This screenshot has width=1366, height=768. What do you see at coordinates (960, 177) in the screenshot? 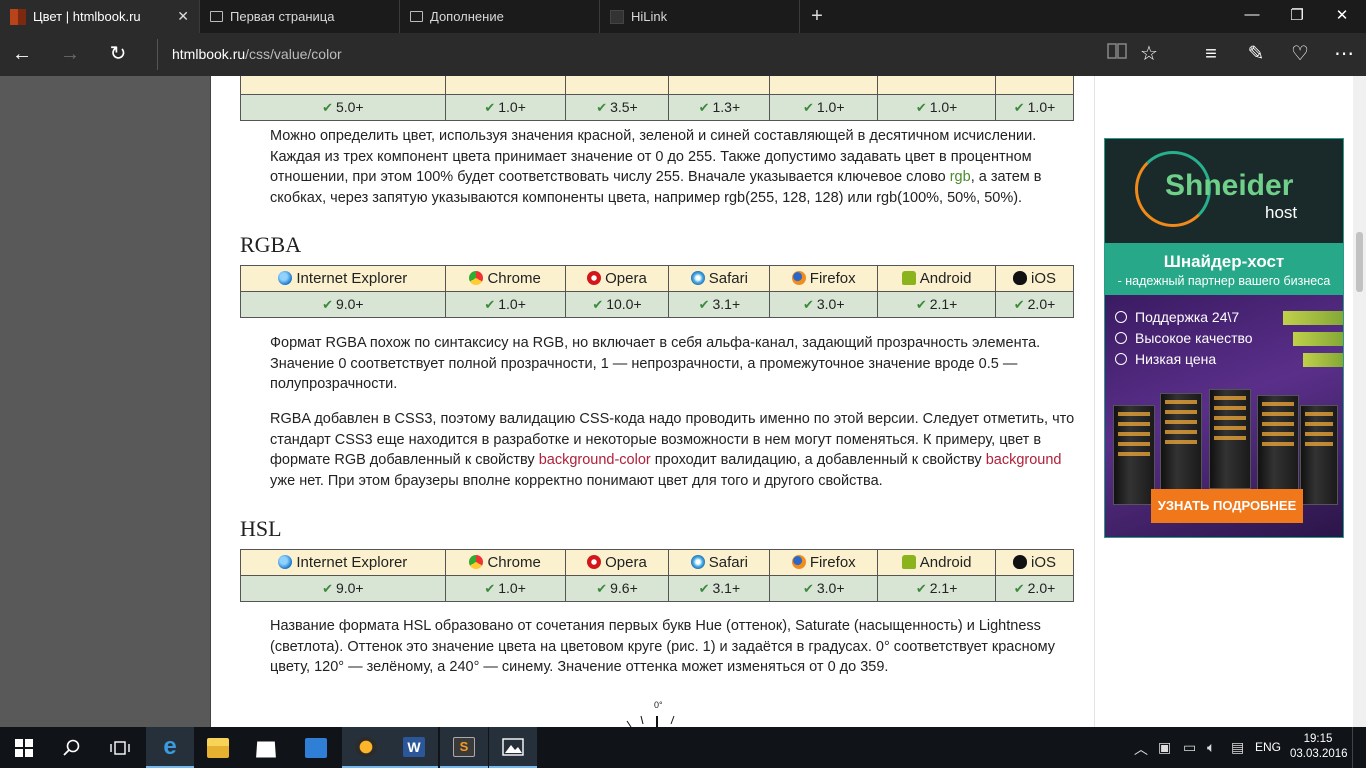
I see `rgb-link: rgb` at bounding box center [960, 177].